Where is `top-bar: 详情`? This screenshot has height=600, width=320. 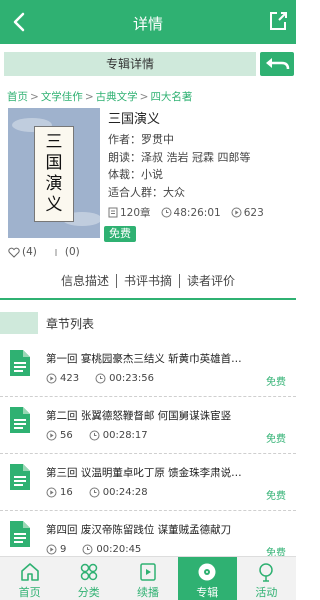 top-bar: 详情 is located at coordinates (148, 22).